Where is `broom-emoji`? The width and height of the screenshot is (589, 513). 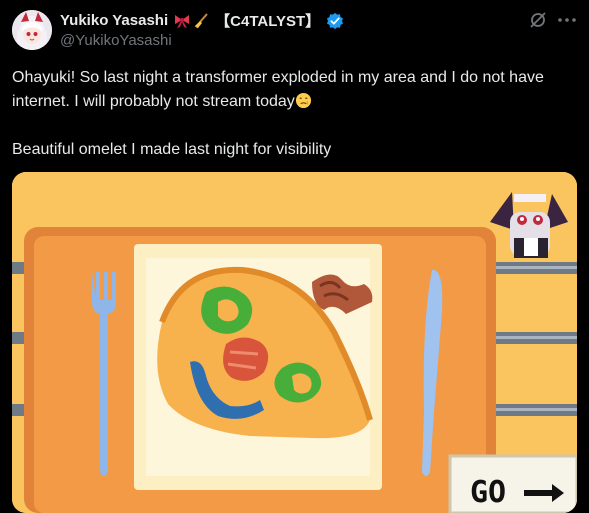 broom-emoji is located at coordinates (201, 20).